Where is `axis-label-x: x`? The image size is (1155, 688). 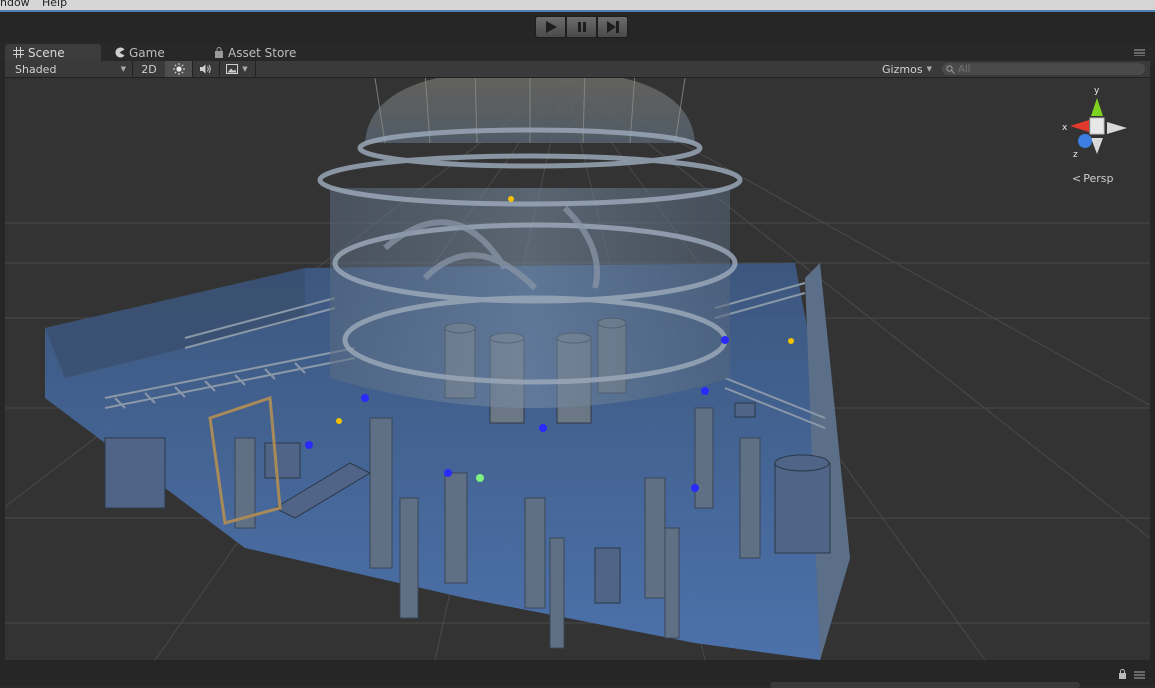 axis-label-x: x is located at coordinates (1065, 128).